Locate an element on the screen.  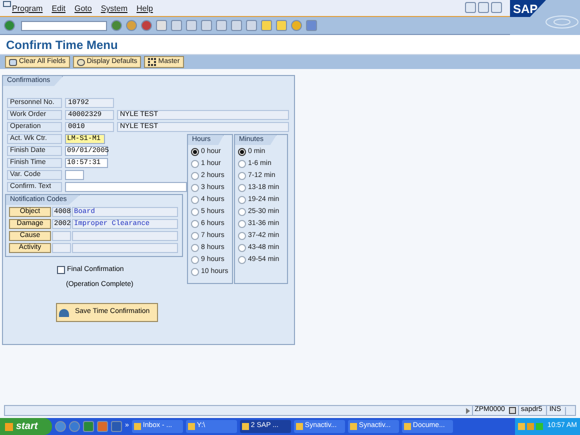
menu-item: Goto is located at coordinates (83, 9).